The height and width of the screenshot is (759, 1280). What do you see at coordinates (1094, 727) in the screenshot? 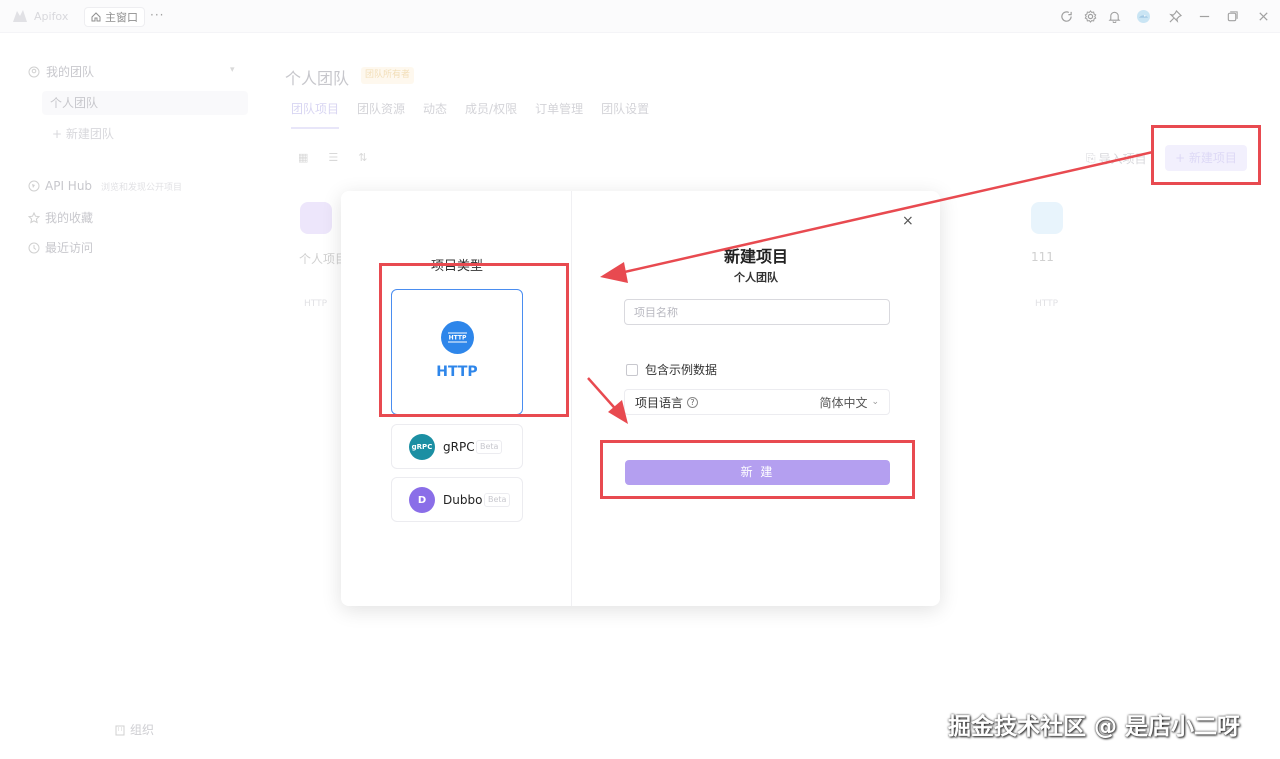
I see `watermark: 掘金技术社区 @ 是店小二呀` at bounding box center [1094, 727].